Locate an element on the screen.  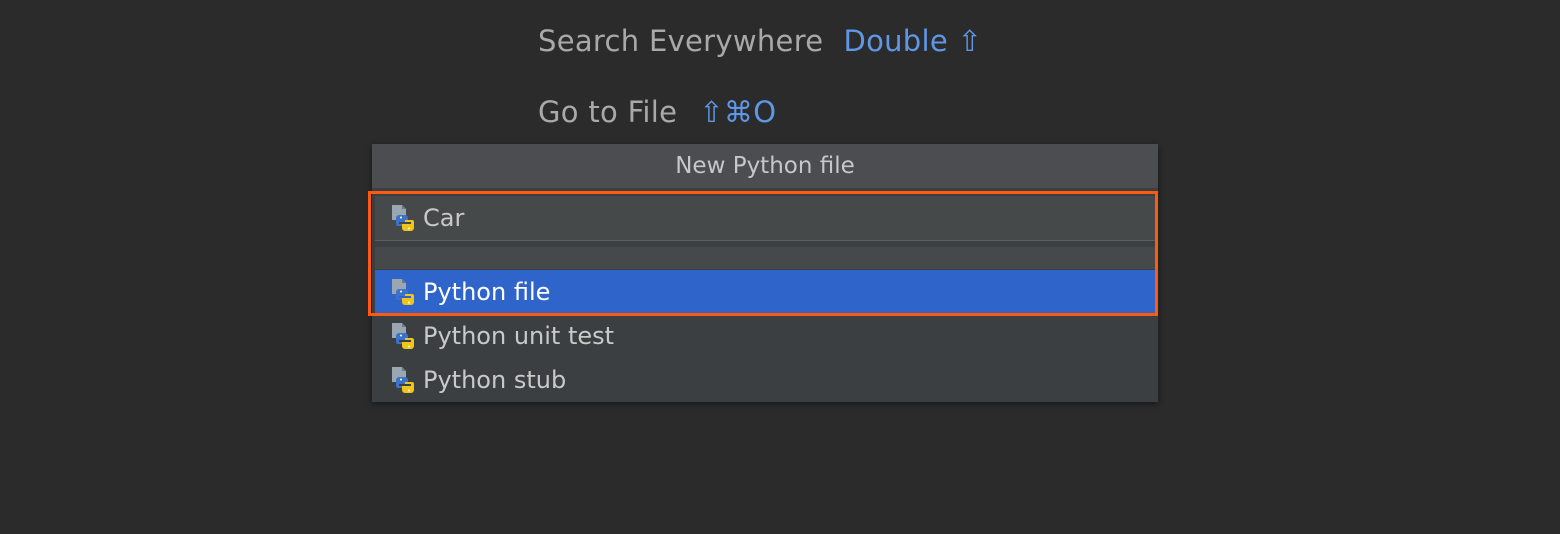
go-to-file-shortcut: ⇧⌘O is located at coordinates (738, 112).